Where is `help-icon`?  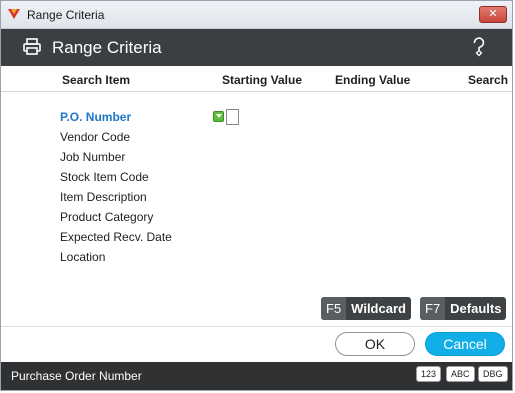 help-icon is located at coordinates (479, 47).